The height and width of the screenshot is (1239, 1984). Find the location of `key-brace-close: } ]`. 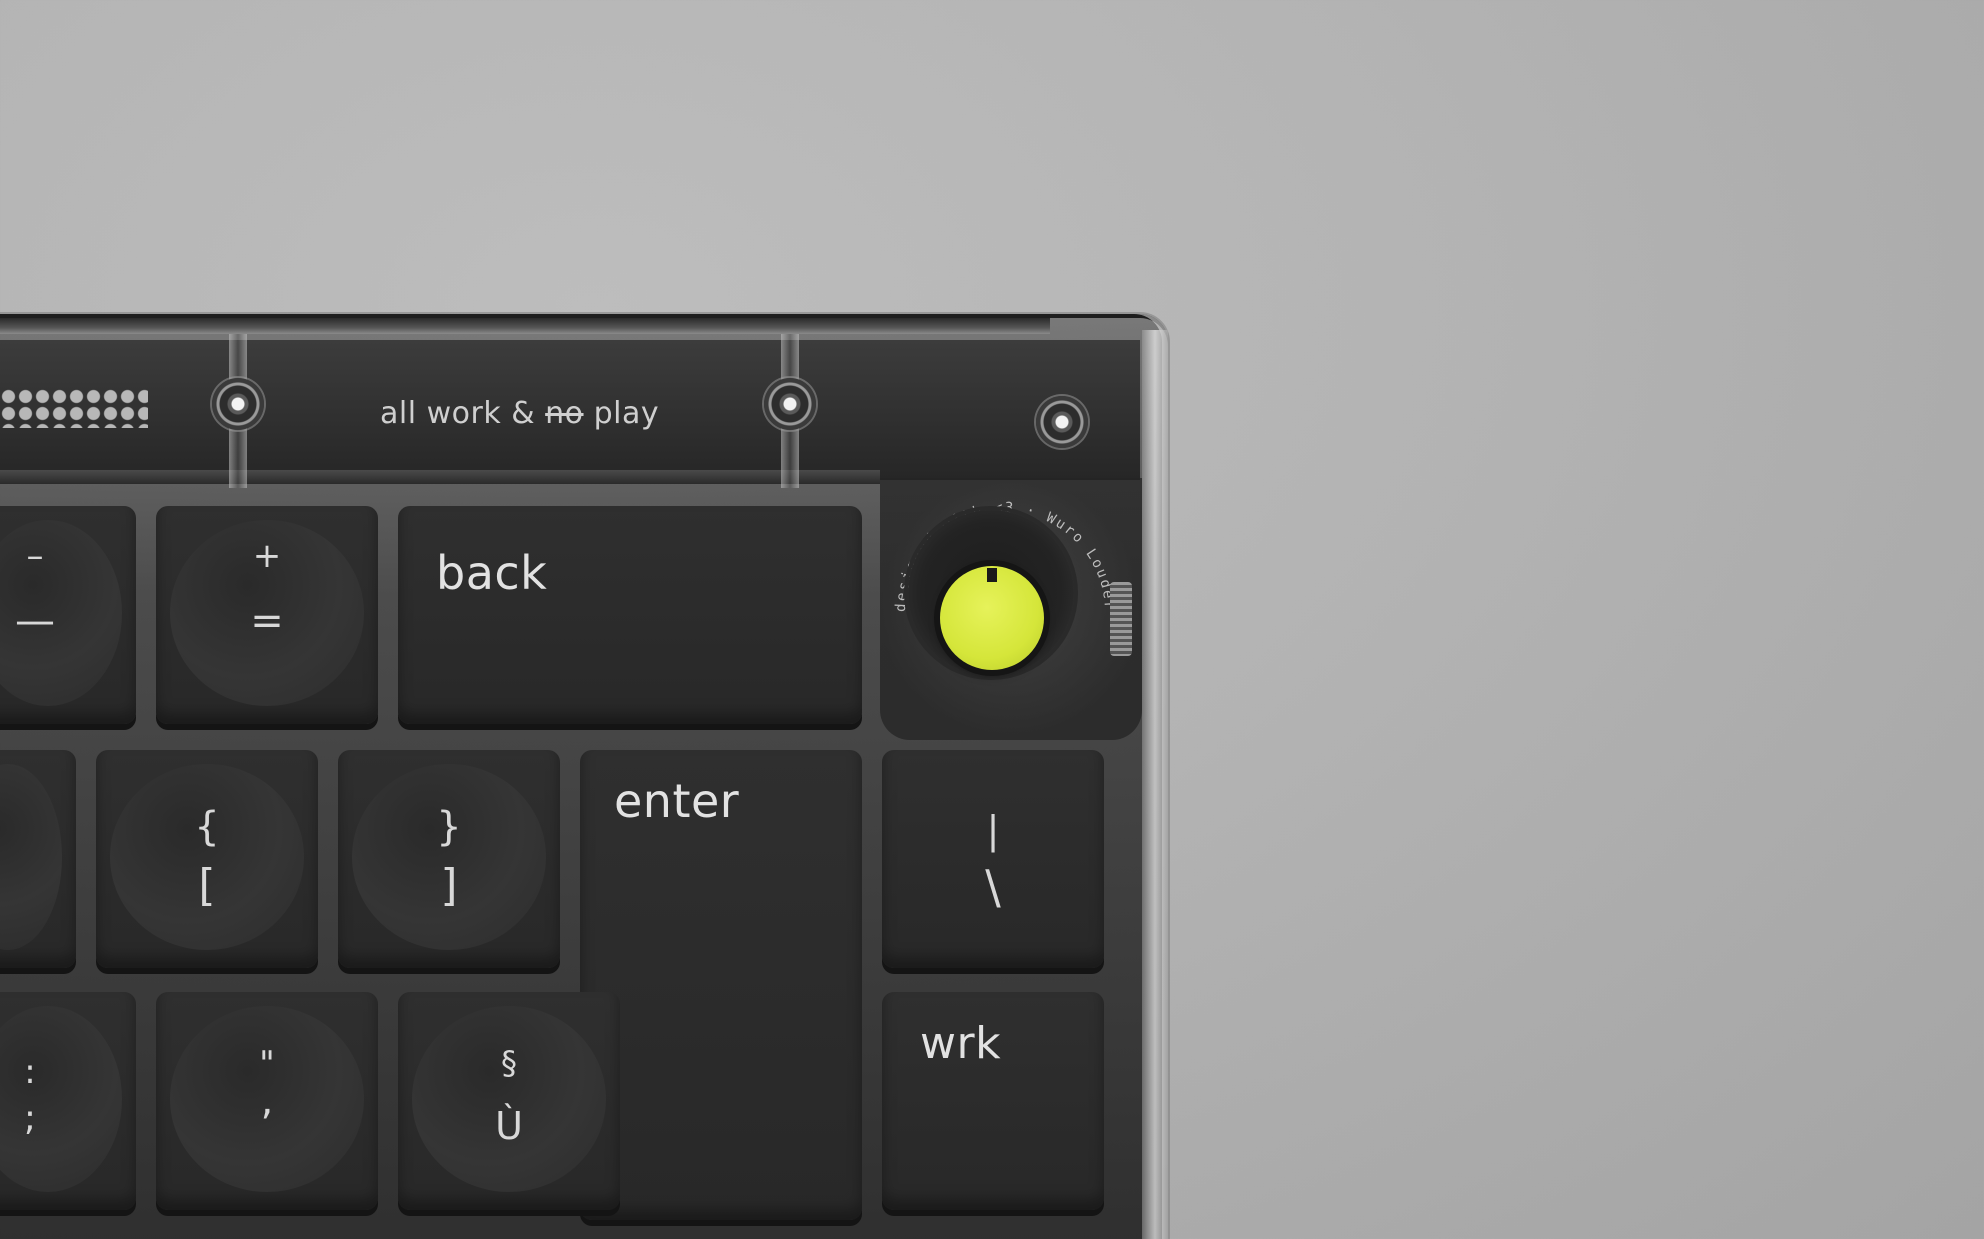

key-brace-close: } ] is located at coordinates (449, 859).